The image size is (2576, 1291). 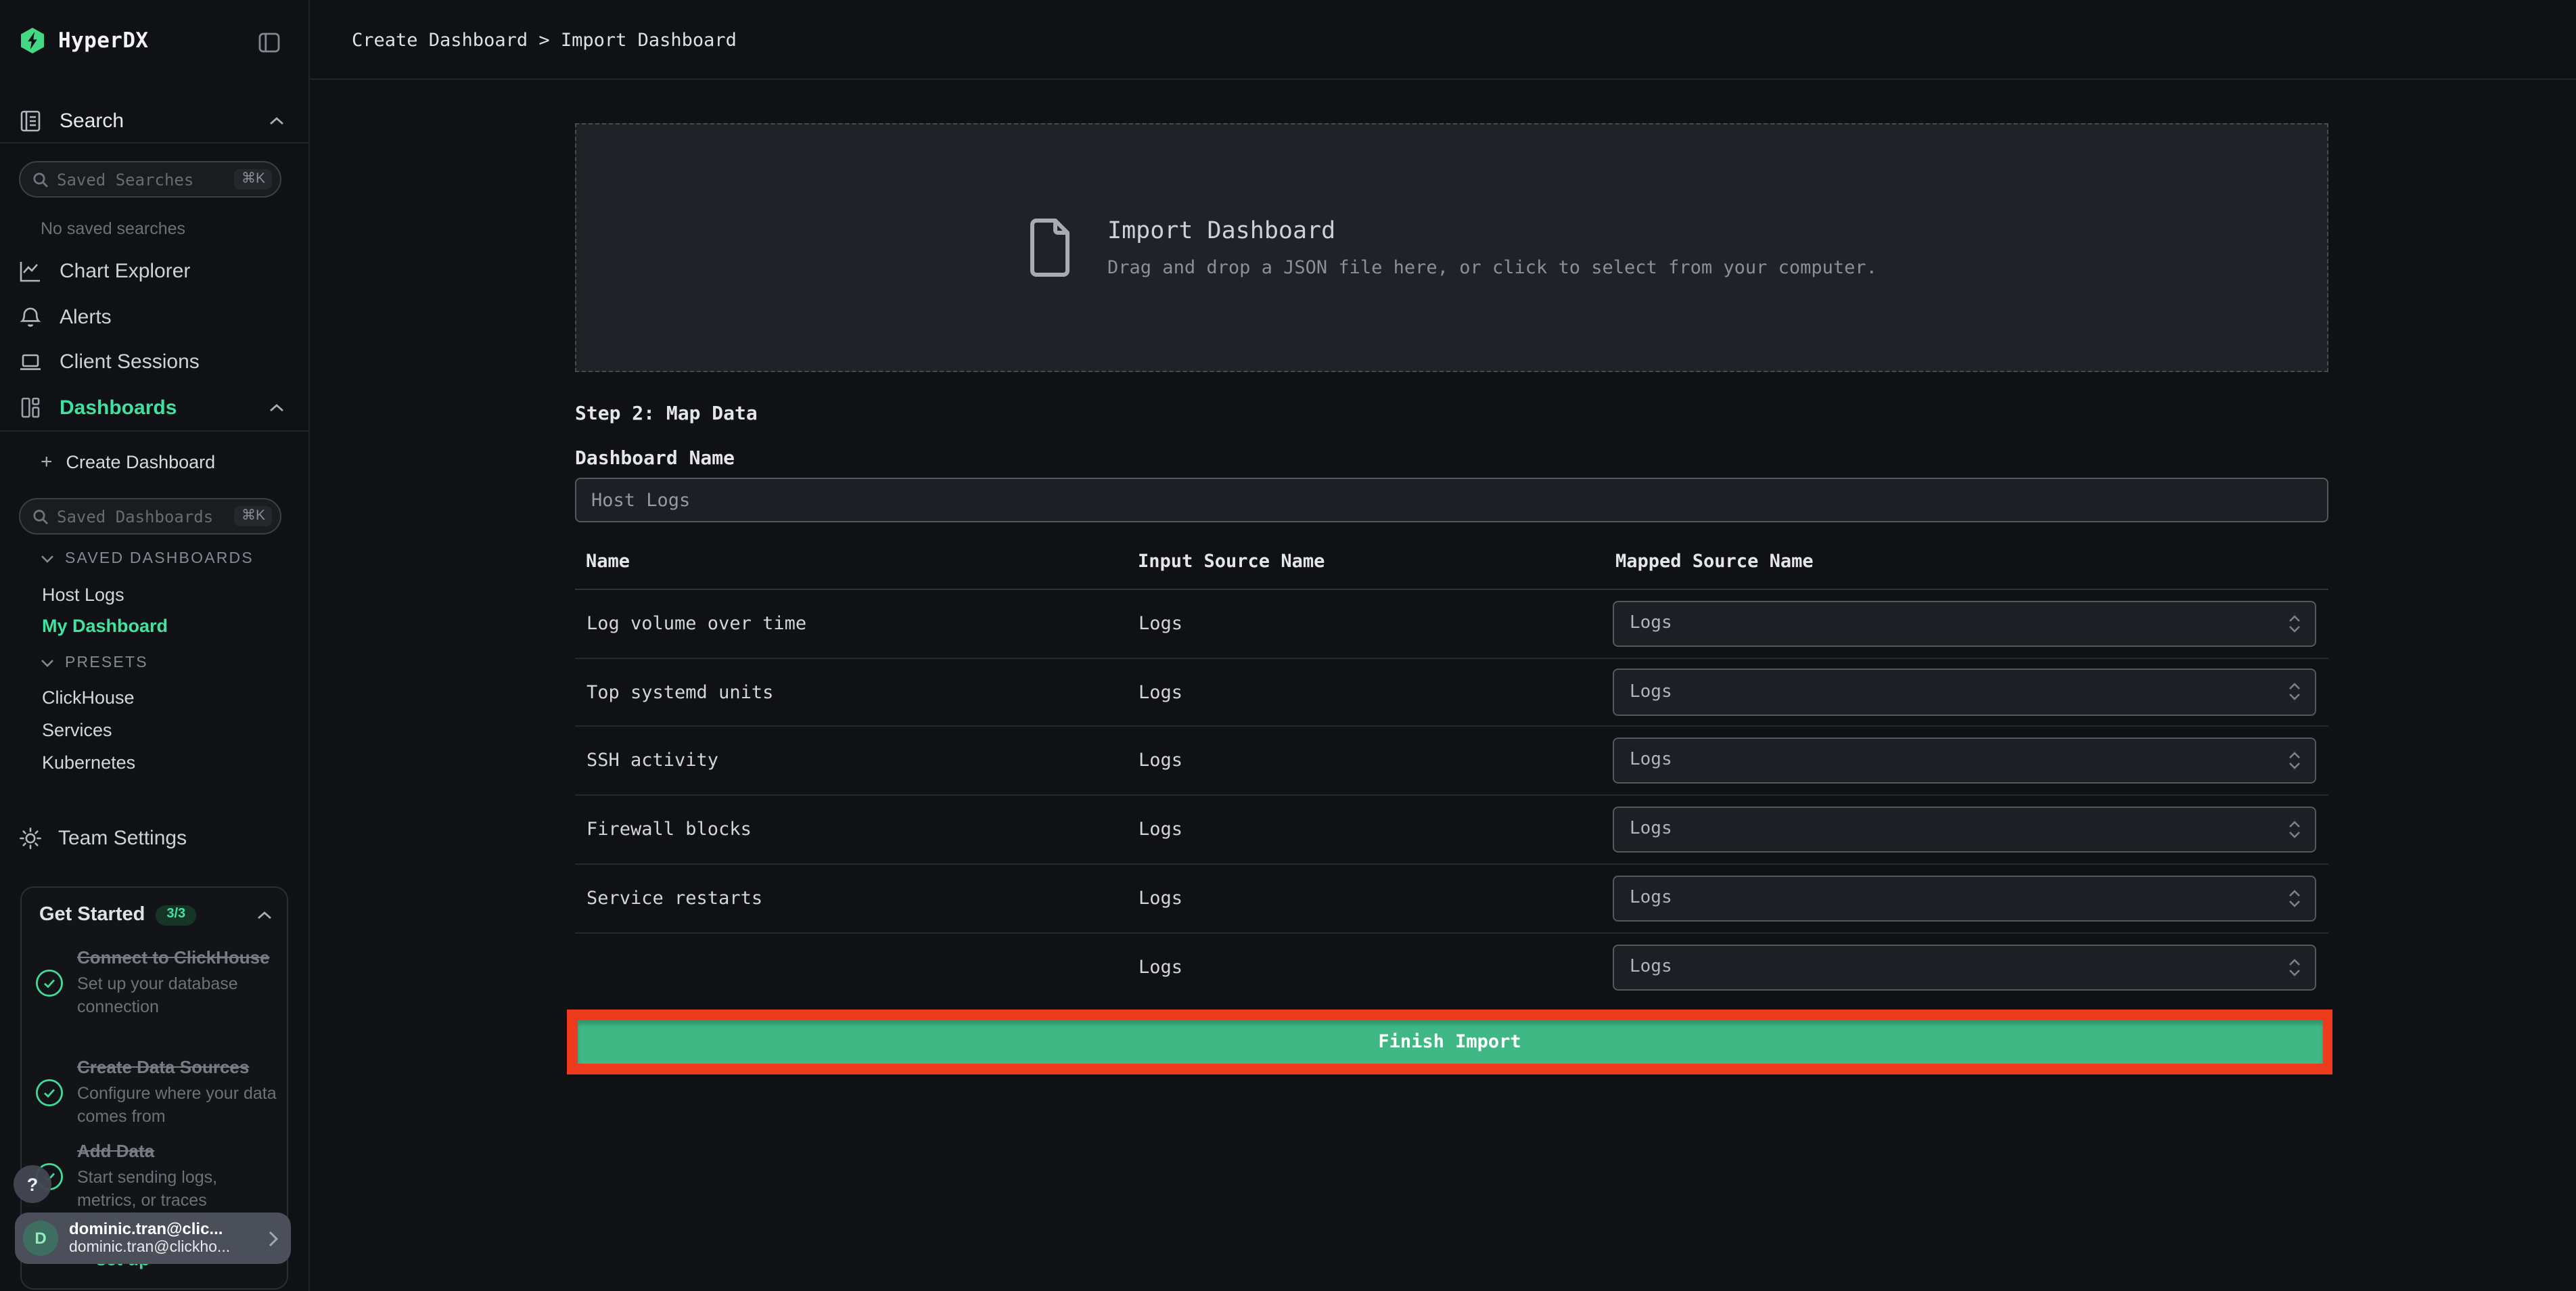 What do you see at coordinates (113, 228) in the screenshot?
I see `no-saved-searches-text: No saved searches` at bounding box center [113, 228].